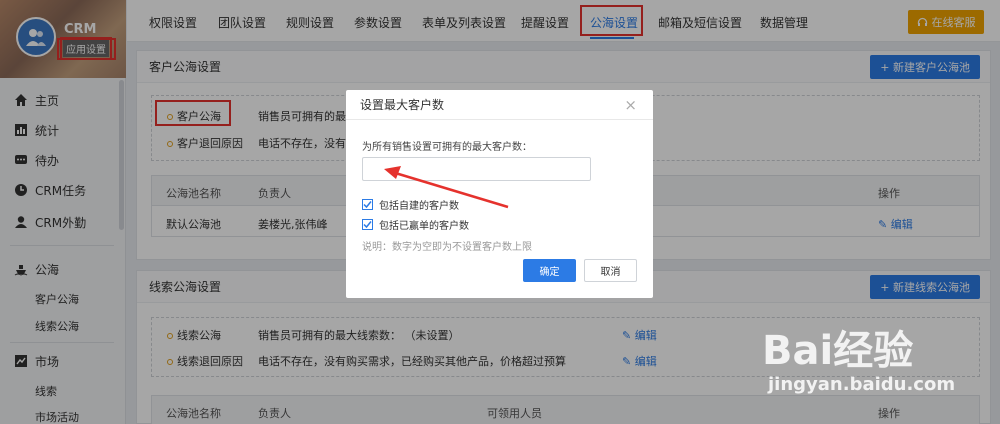 This screenshot has height=424, width=1000. Describe the element at coordinates (424, 226) in the screenshot. I see `checkbox-label: 包括已赢单的客户数` at that location.